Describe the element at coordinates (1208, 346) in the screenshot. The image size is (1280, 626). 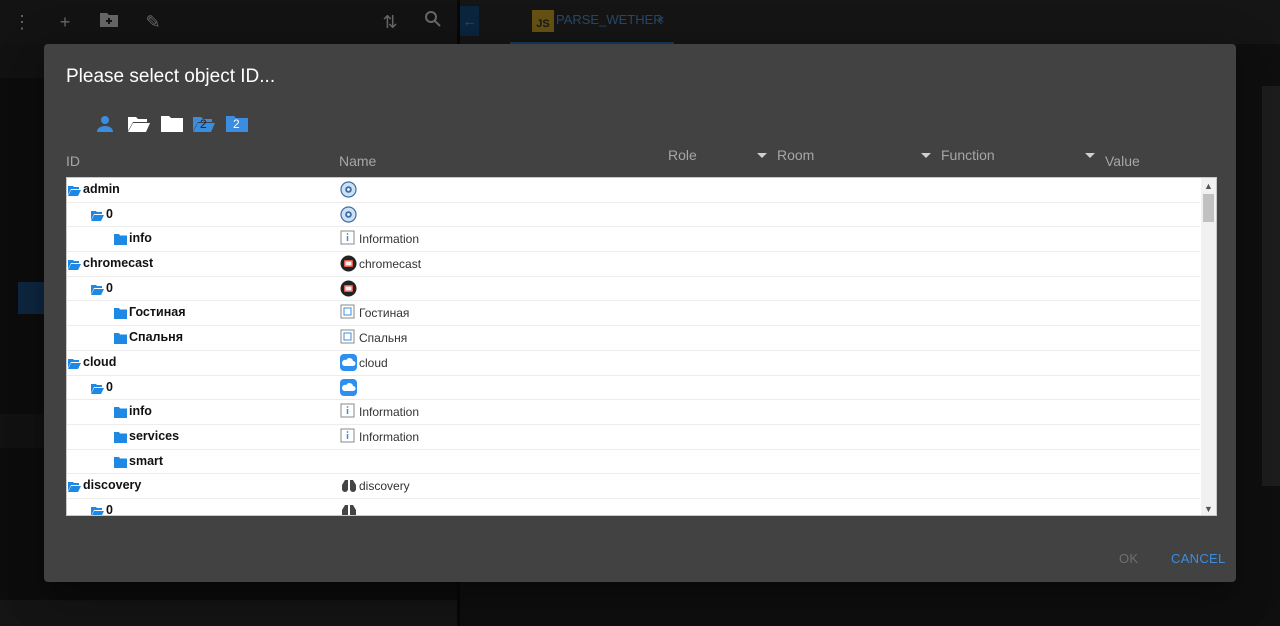
I see `tree-scrollbar: ▲ ▼` at that location.